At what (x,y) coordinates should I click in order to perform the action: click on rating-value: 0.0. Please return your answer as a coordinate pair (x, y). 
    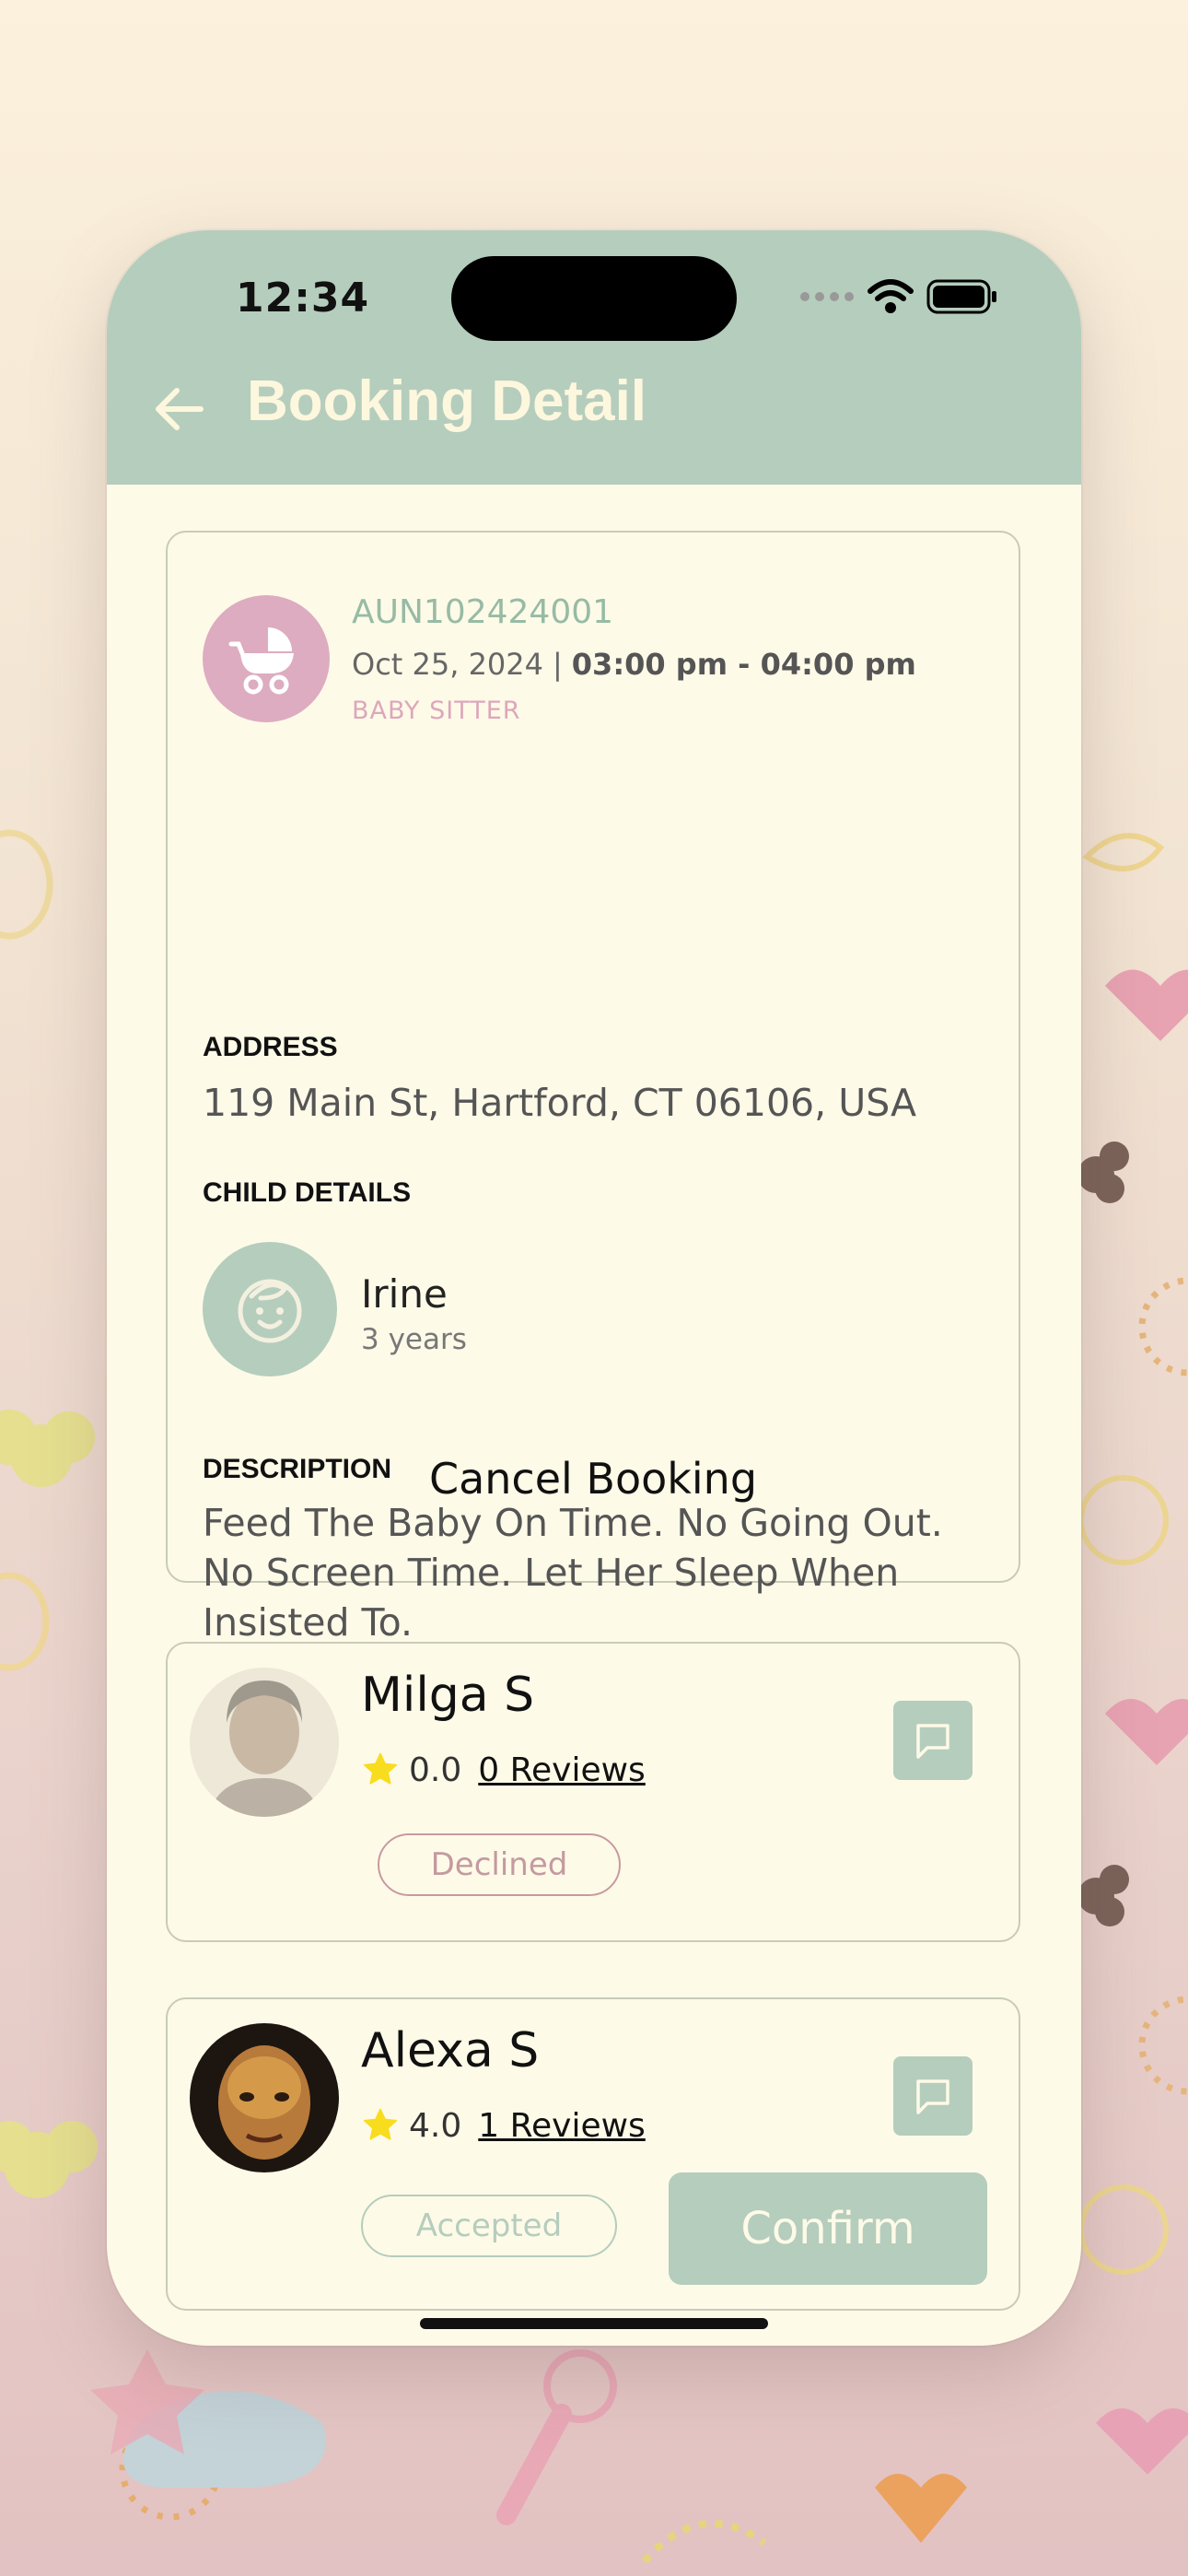
    Looking at the image, I should click on (435, 1770).